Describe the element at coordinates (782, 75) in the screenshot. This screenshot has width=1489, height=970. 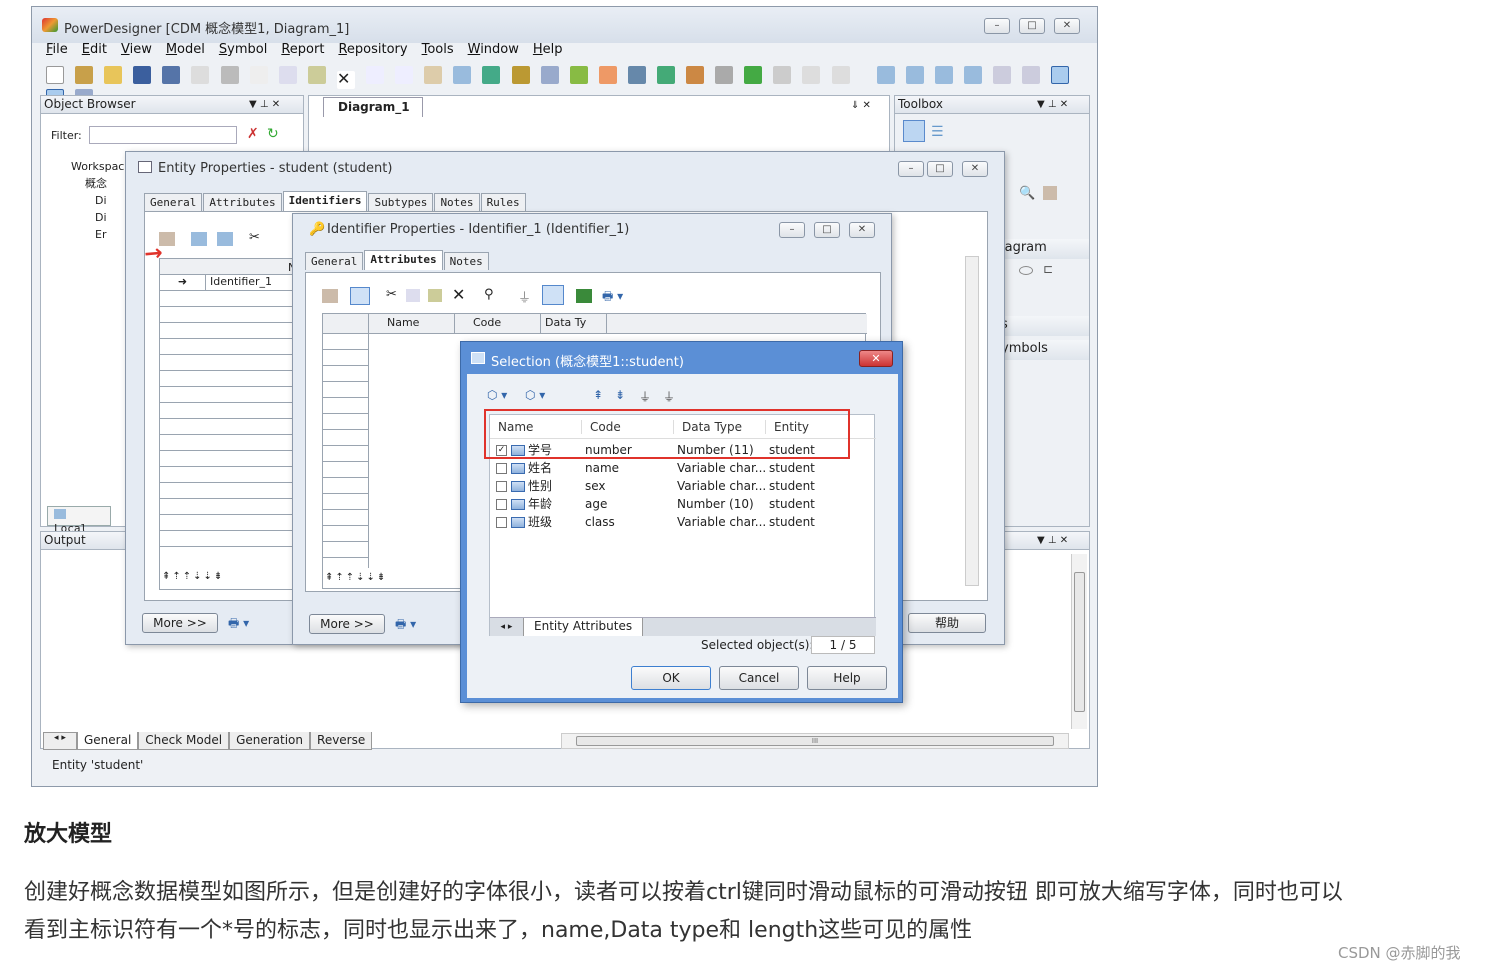
I see `image-icon` at that location.